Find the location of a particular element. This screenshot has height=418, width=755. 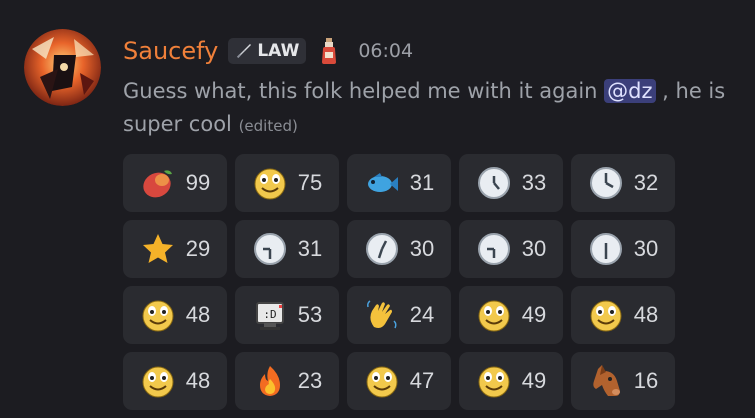

reaction-clock: 32 is located at coordinates (623, 183).